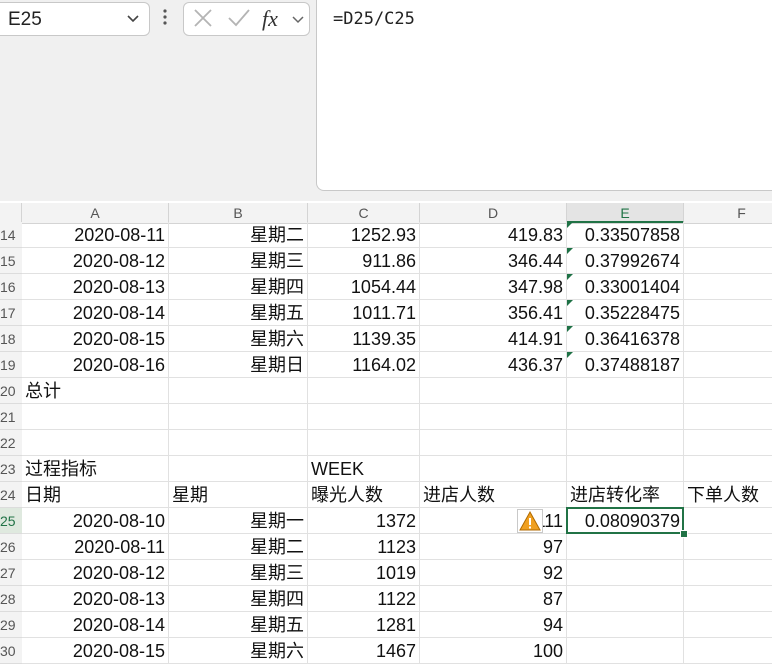  Describe the element at coordinates (75, 19) in the screenshot. I see `name-box: E25` at that location.